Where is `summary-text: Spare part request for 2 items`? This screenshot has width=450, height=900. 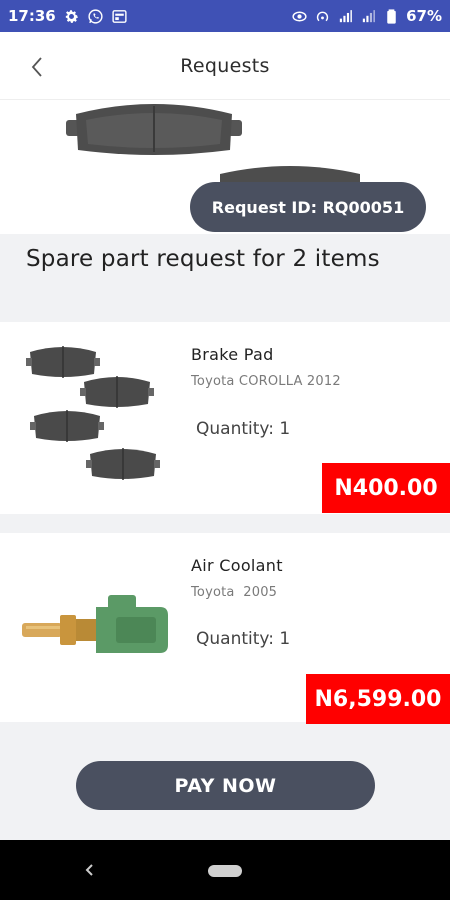
summary-text: Spare part request for 2 items is located at coordinates (203, 259).